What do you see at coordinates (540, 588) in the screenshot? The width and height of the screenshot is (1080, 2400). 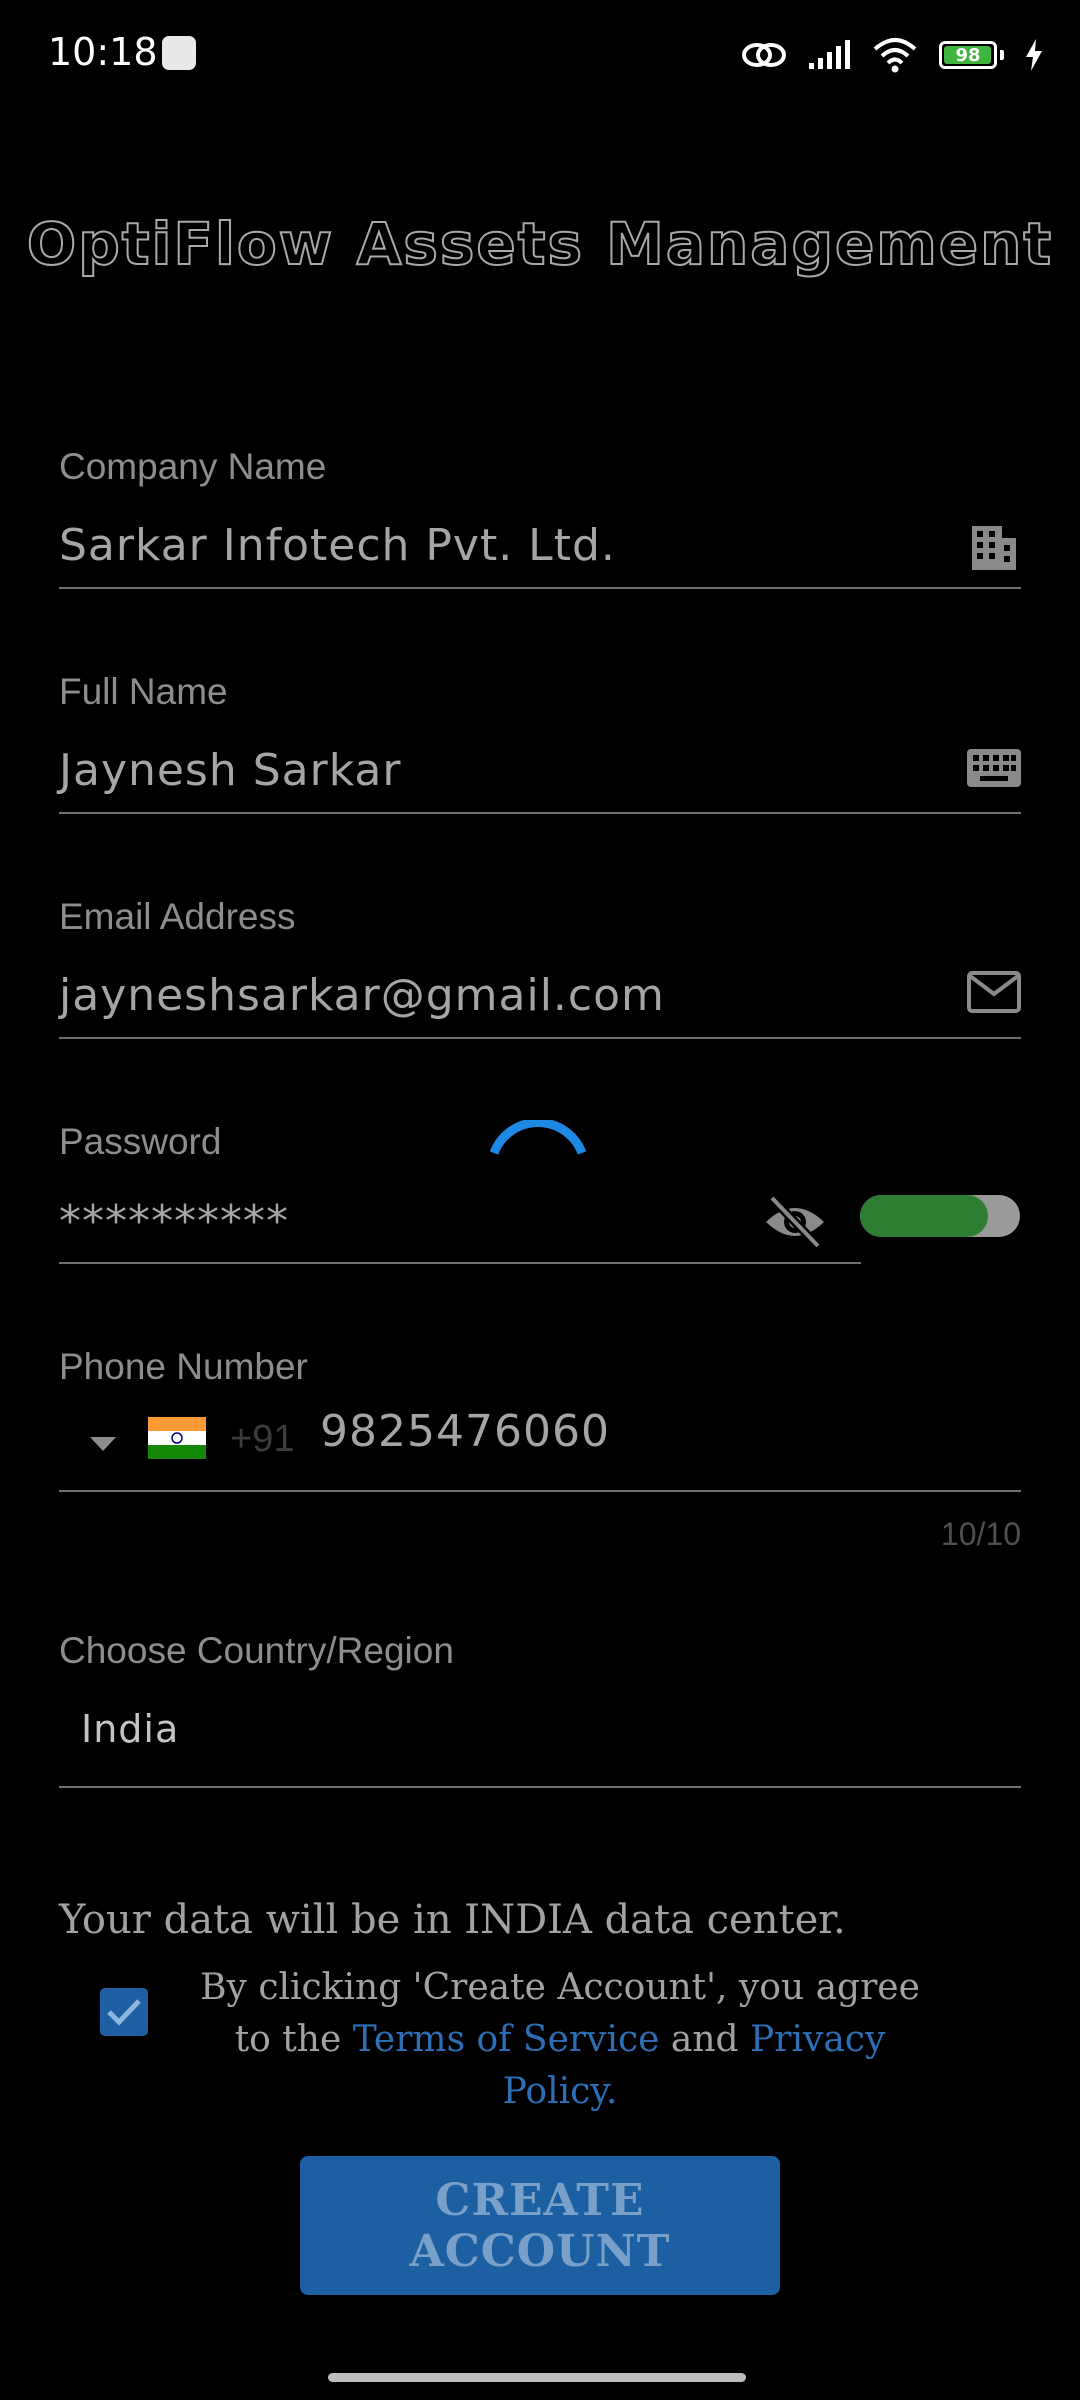 I see `company-name-underline` at bounding box center [540, 588].